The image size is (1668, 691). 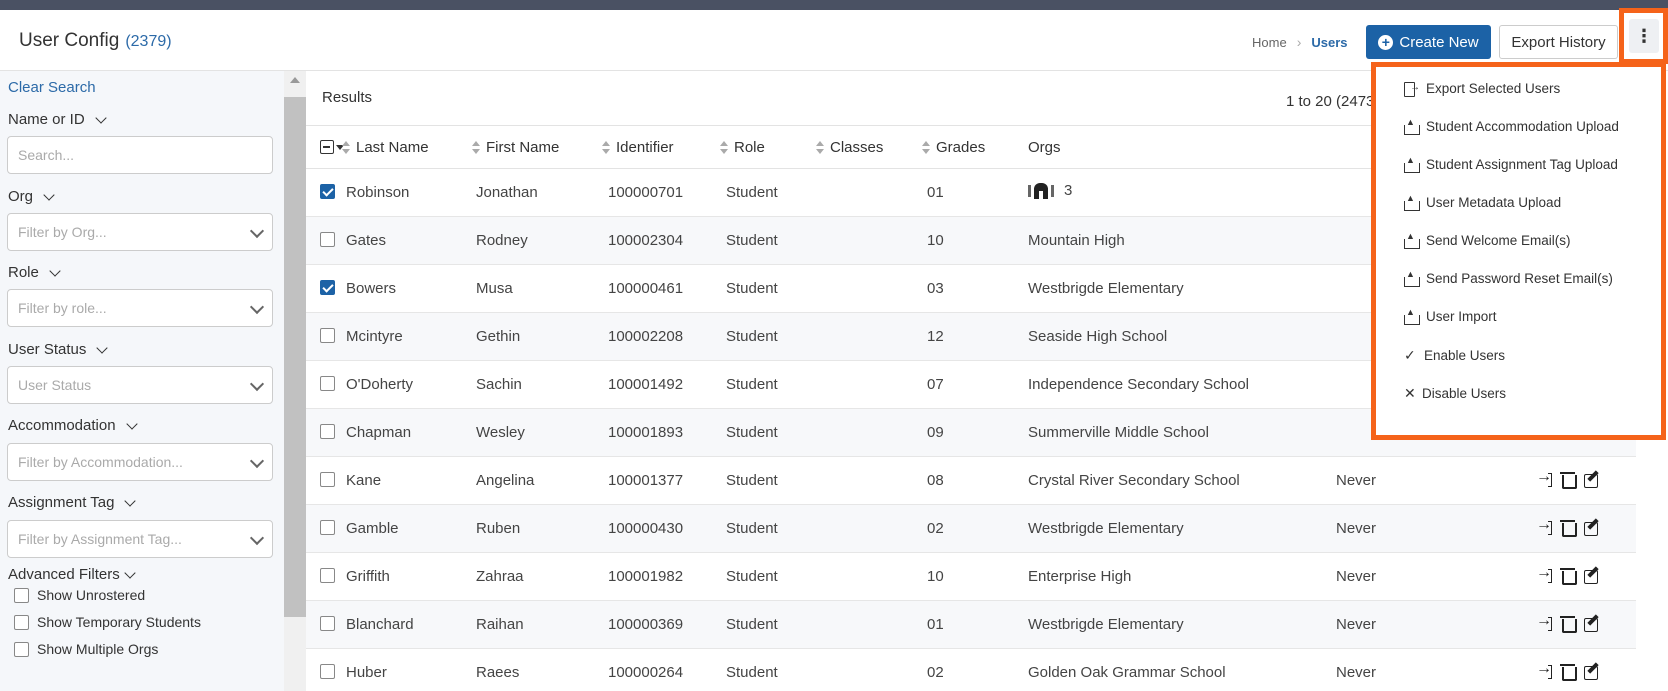 What do you see at coordinates (953, 147) in the screenshot?
I see `column-header-grades: Grades` at bounding box center [953, 147].